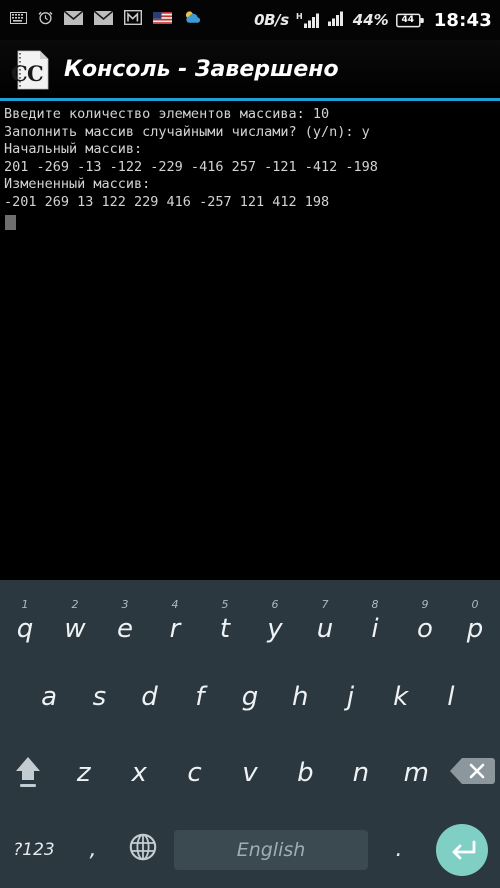  I want to click on enter-key, so click(462, 850).